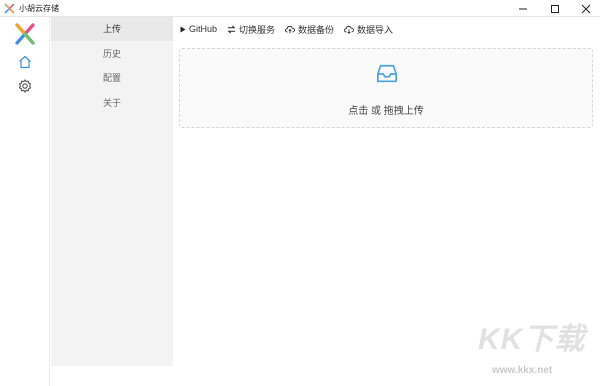 The width and height of the screenshot is (600, 386). What do you see at coordinates (112, 78) in the screenshot?
I see `sidebar-item-config: 配置` at bounding box center [112, 78].